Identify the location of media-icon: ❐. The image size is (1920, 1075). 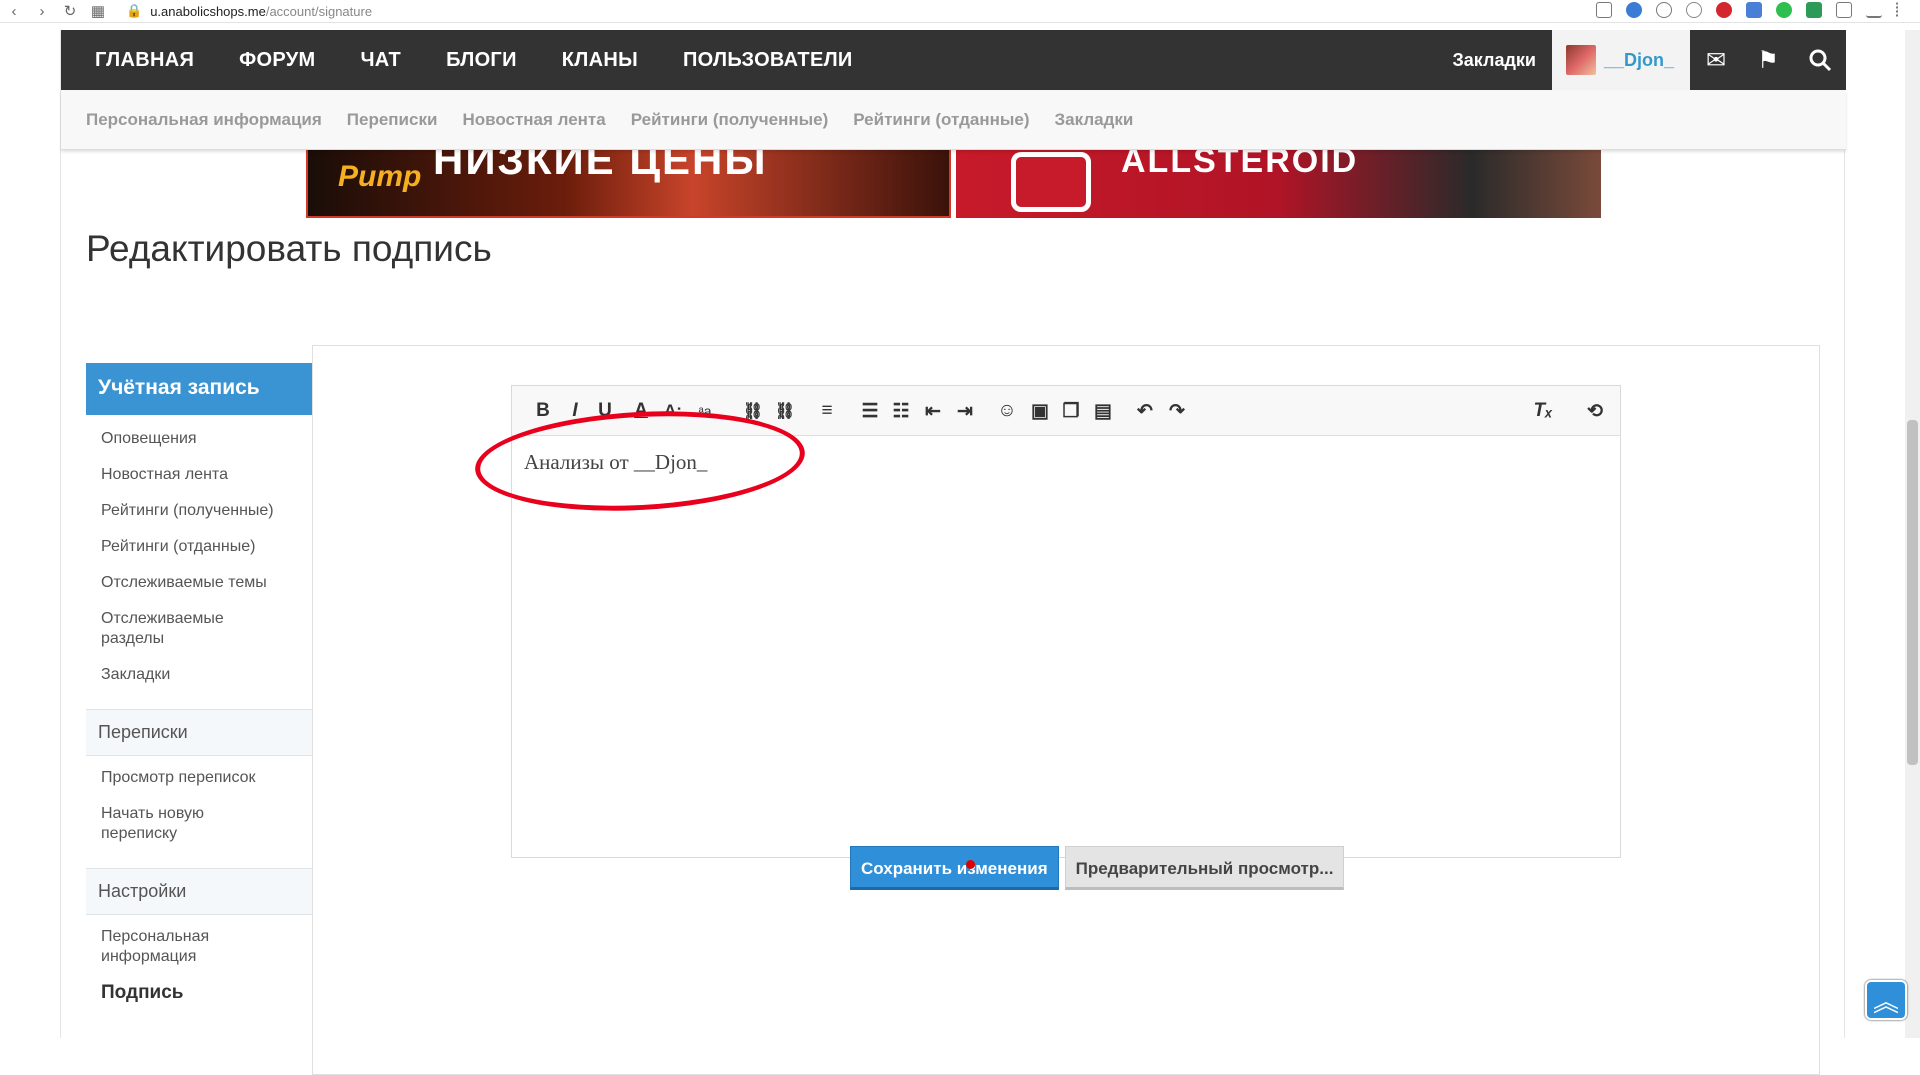
(1071, 411).